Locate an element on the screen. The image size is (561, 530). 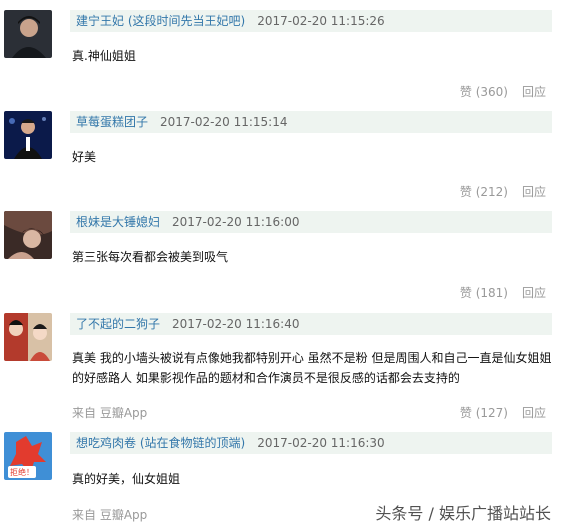
comment-actions: 赞 (181) 回应 is located at coordinates (503, 293).